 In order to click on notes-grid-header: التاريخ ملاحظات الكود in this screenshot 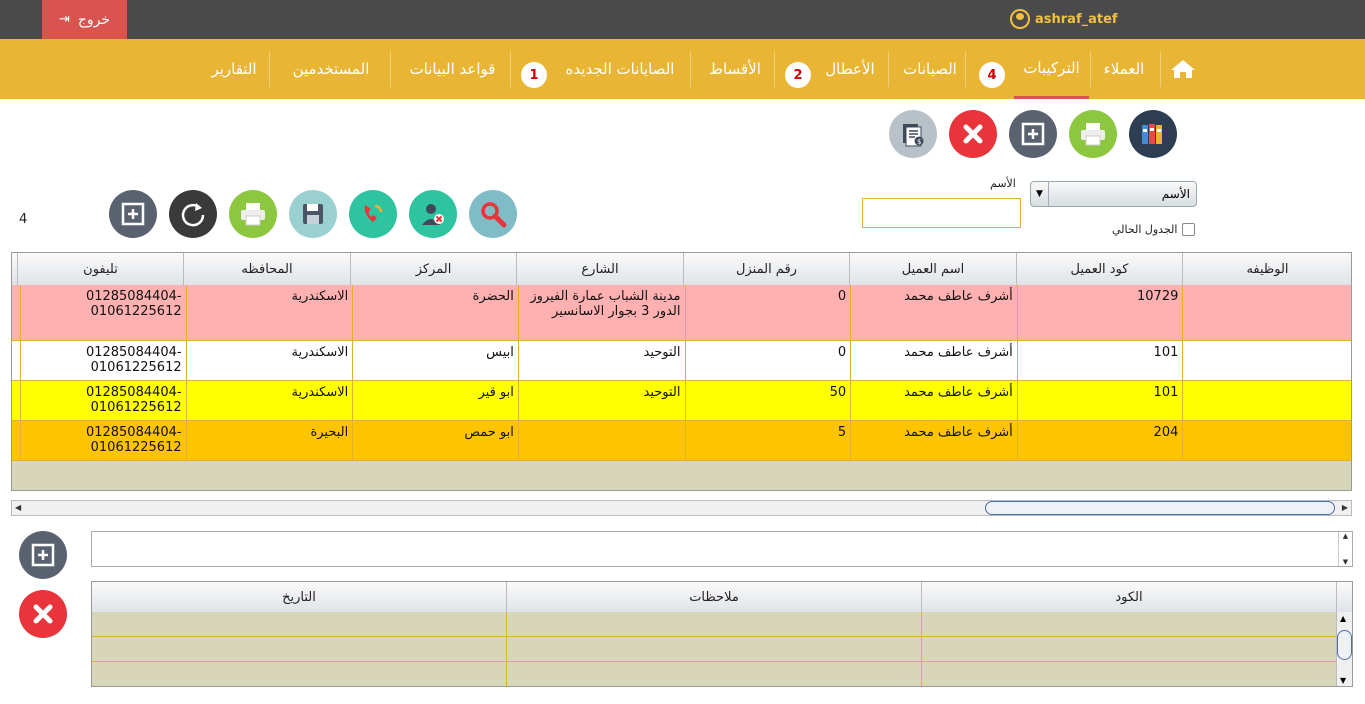, I will do `click(722, 597)`.